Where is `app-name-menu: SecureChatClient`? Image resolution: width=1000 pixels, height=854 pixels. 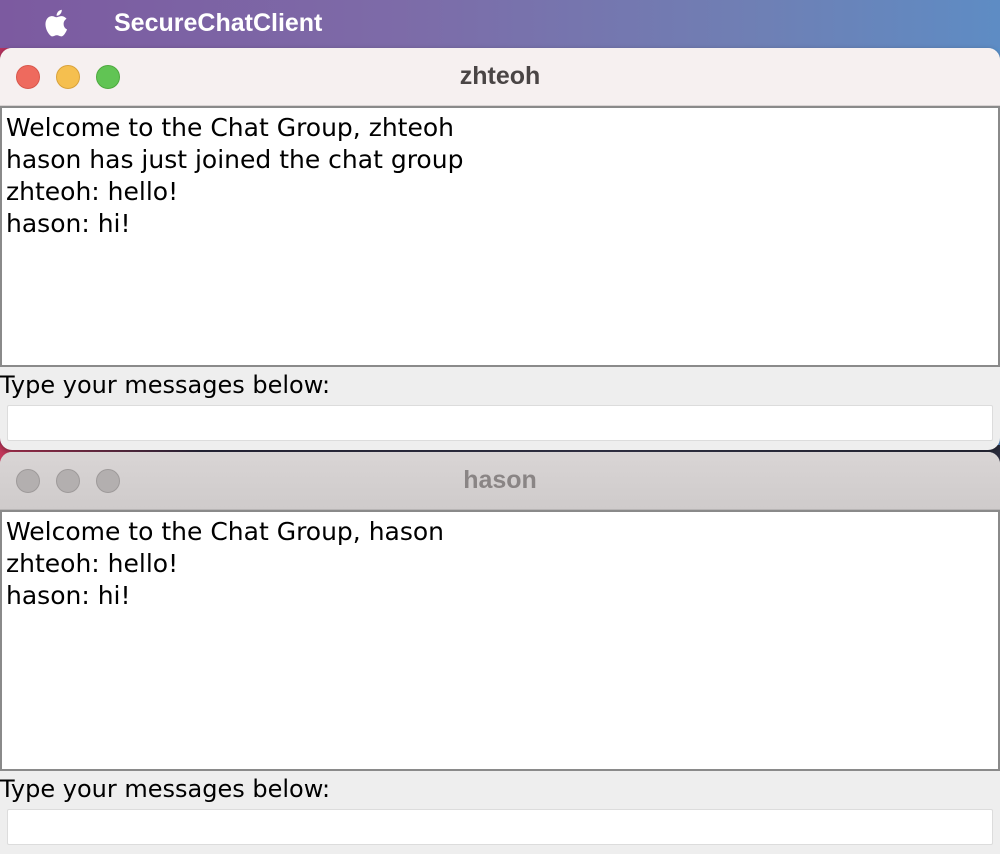
app-name-menu: SecureChatClient is located at coordinates (218, 23).